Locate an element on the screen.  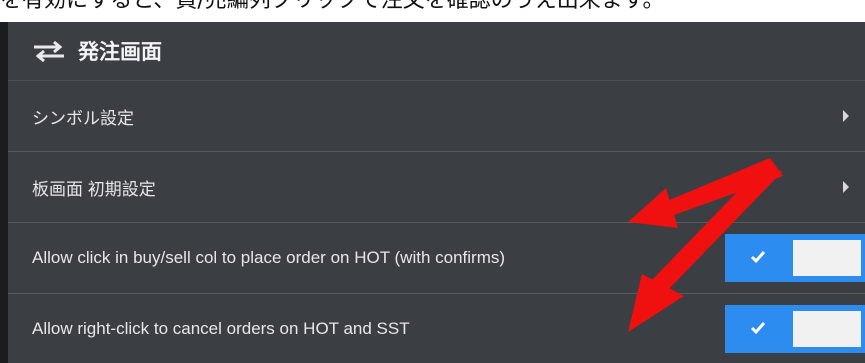
row-label: 板画面 初期設定 is located at coordinates (94, 189).